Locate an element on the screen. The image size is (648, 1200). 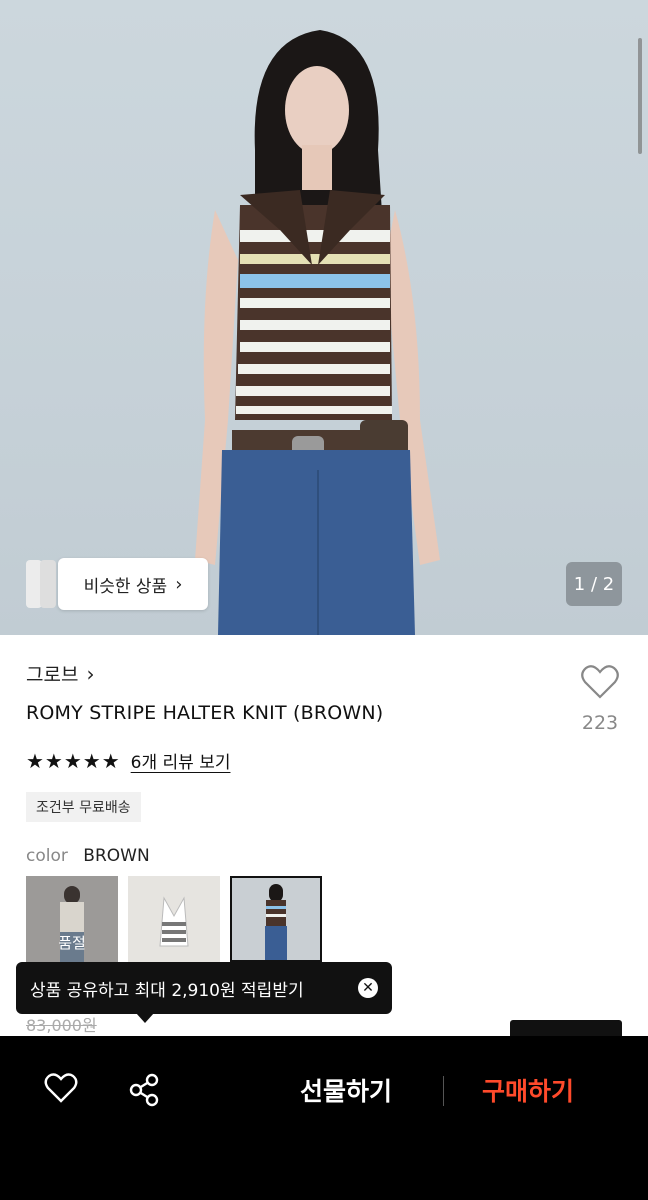
divider is located at coordinates (443, 1091).